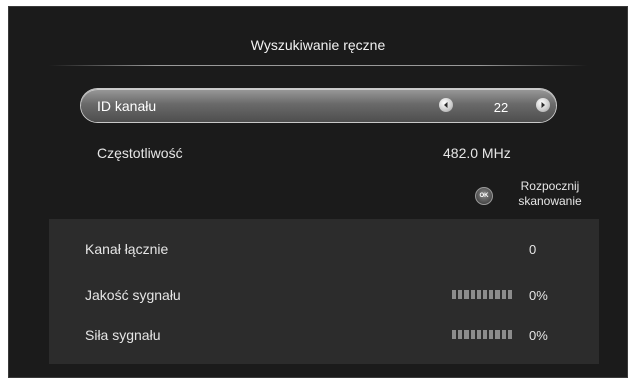 Image resolution: width=635 pixels, height=384 pixels. I want to click on arrow-left-icon, so click(446, 105).